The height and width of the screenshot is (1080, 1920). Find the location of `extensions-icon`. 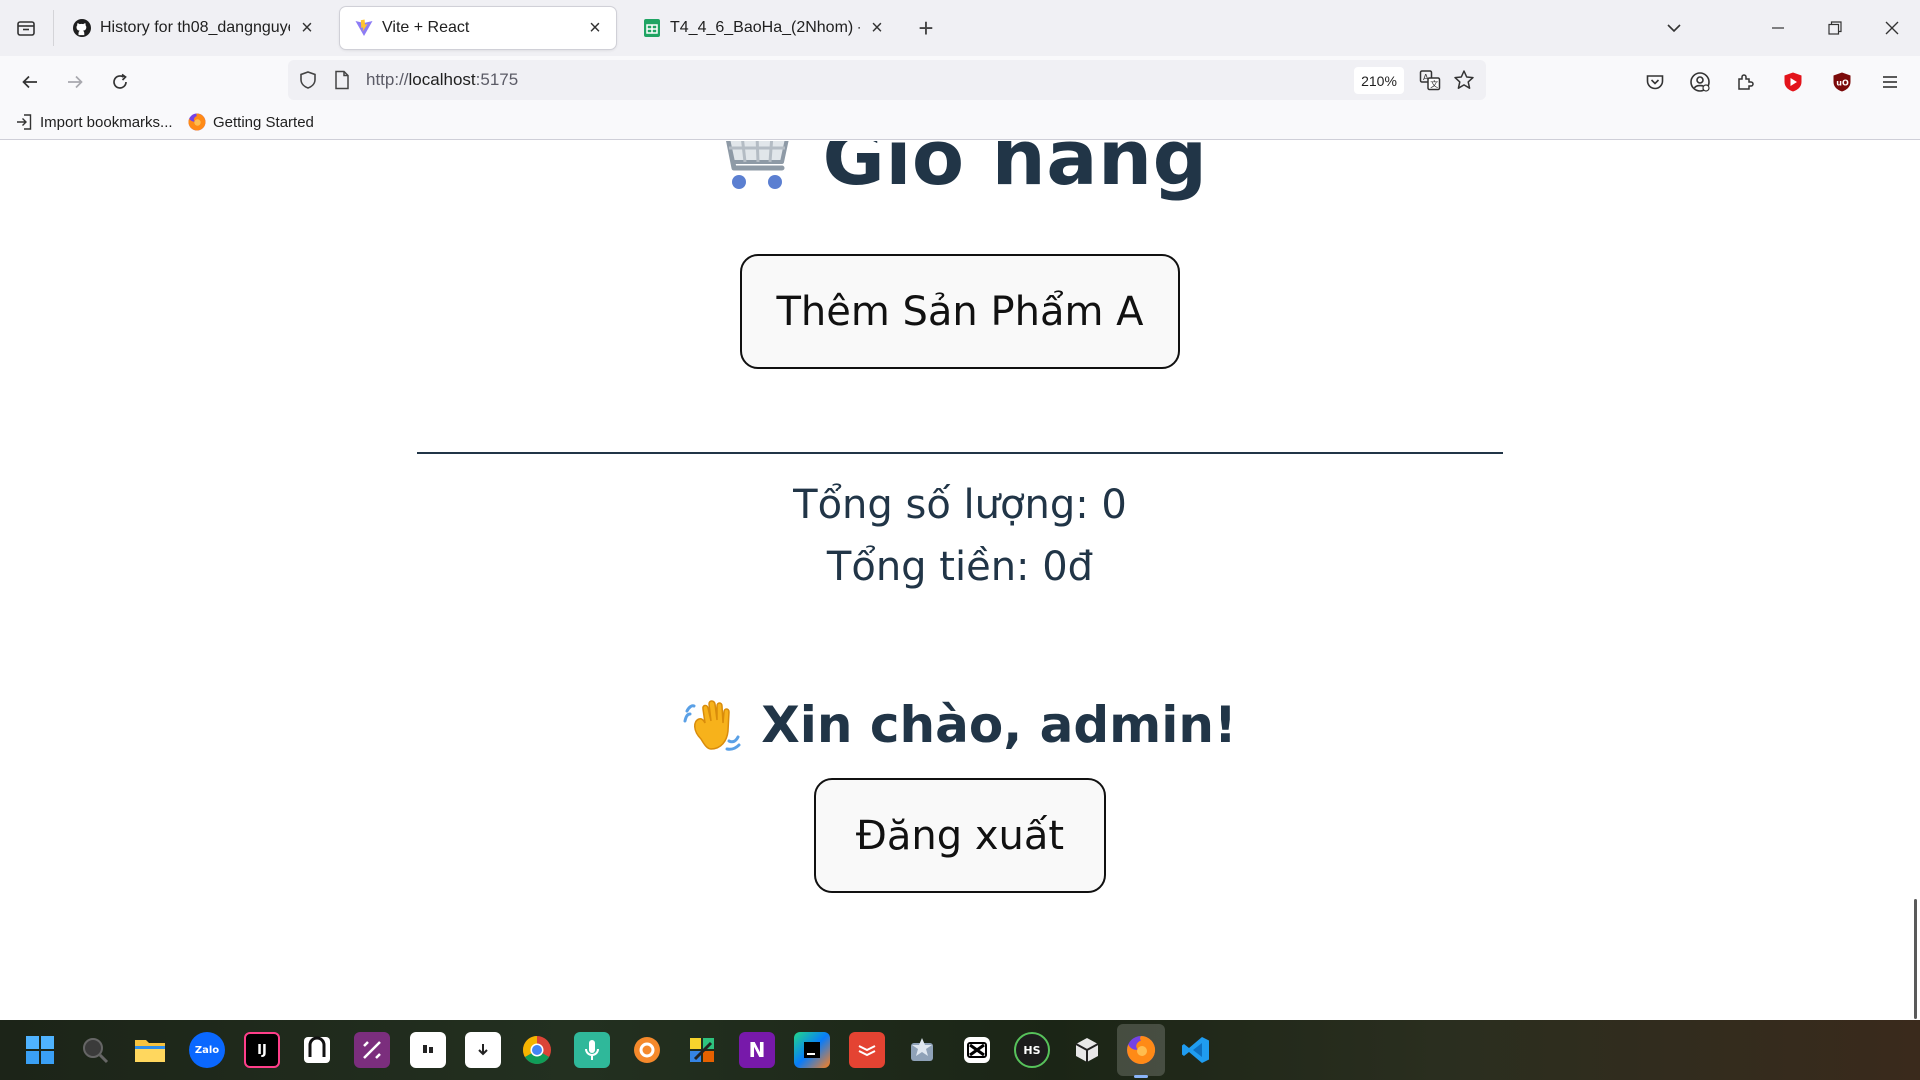

extensions-icon is located at coordinates (1745, 82).